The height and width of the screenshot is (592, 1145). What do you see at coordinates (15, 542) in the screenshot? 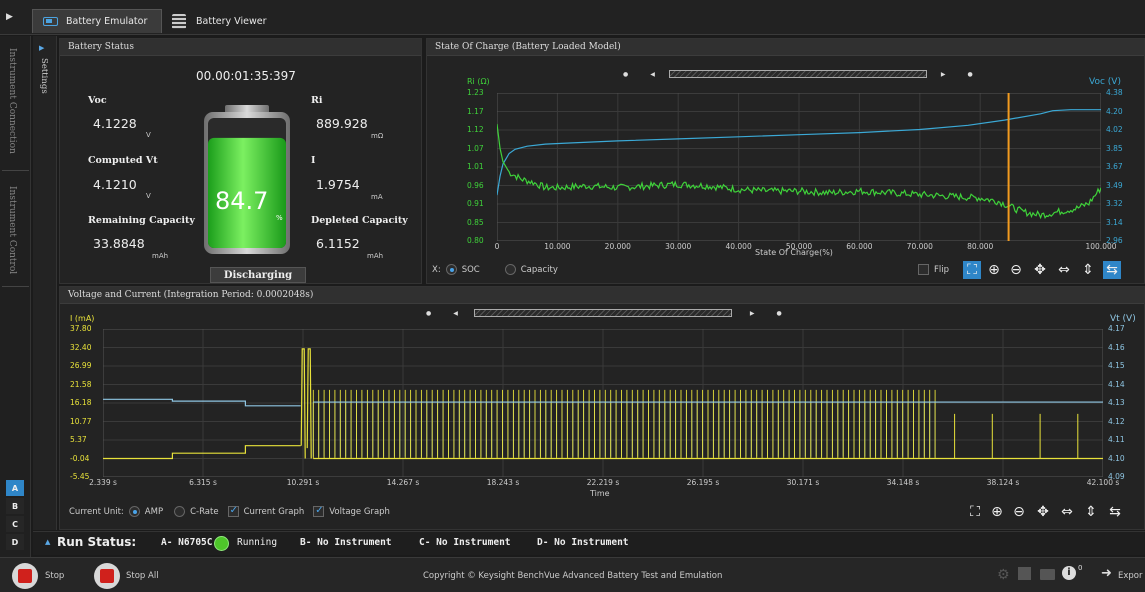
I see `channel-d-button: D` at bounding box center [15, 542].